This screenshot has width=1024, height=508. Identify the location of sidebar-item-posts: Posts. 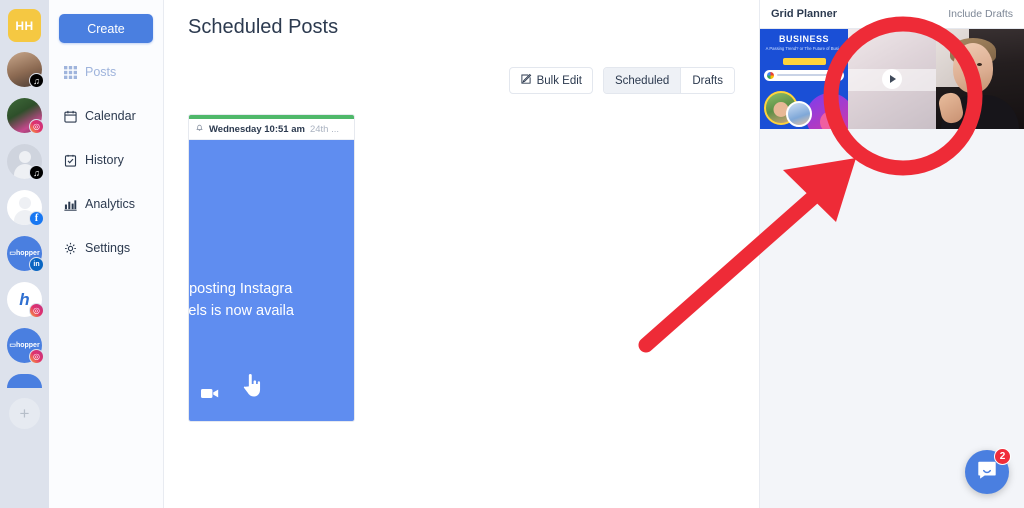
(106, 72).